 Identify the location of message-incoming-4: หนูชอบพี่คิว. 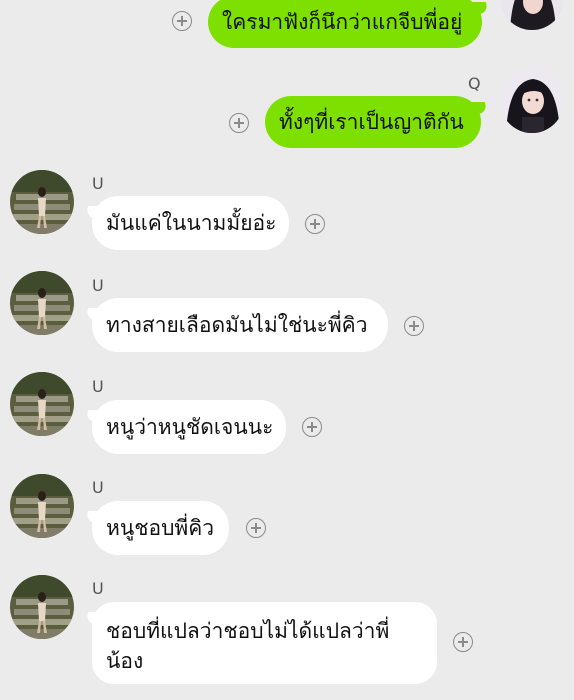
(160, 528).